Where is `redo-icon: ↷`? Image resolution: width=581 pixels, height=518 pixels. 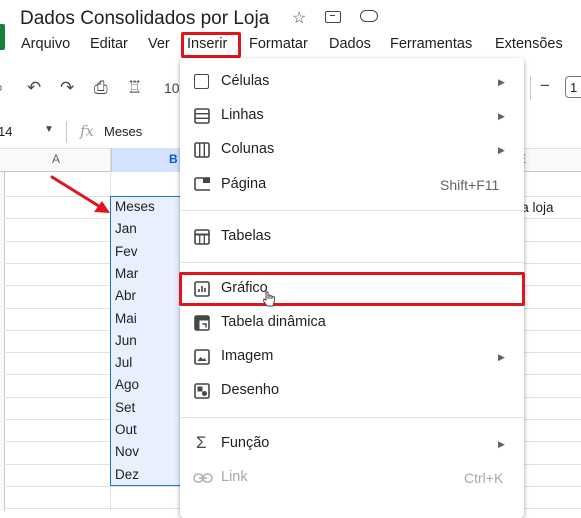 redo-icon: ↷ is located at coordinates (67, 88).